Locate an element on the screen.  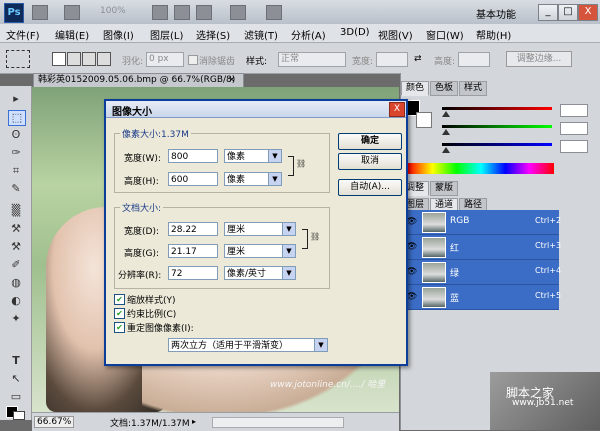
resample-method-select: 两次立方（适用于平滑渐变） ▼ is located at coordinates (248, 345).